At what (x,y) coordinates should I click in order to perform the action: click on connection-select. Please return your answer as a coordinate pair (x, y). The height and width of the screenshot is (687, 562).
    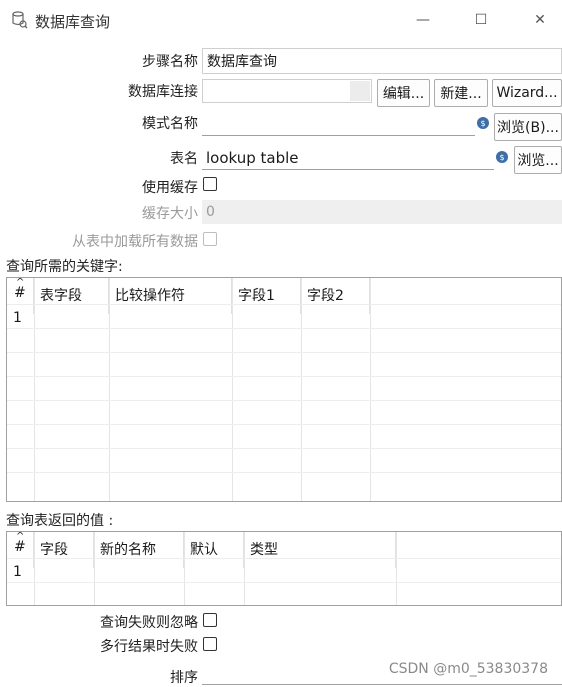
    Looking at the image, I should click on (287, 91).